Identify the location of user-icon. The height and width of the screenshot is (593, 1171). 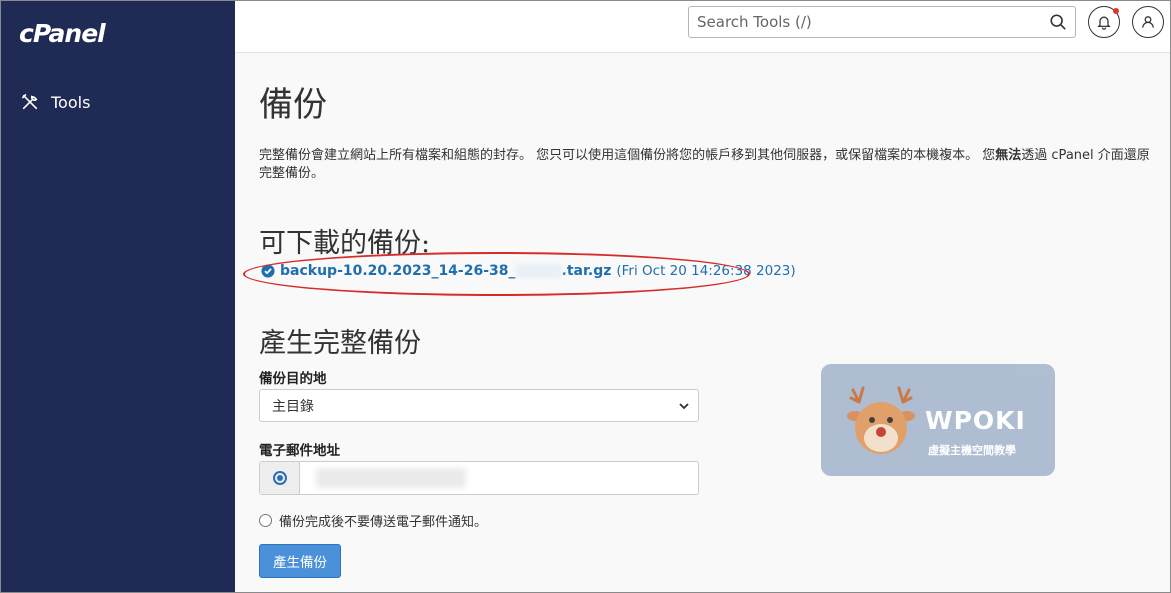
(1148, 22).